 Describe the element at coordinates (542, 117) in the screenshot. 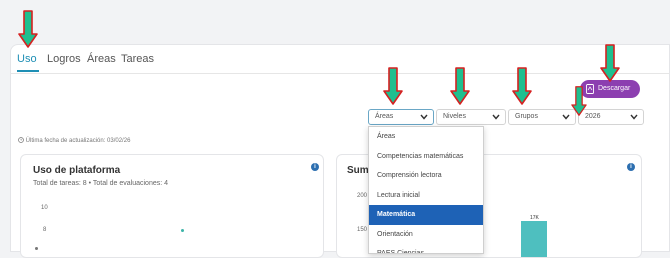

I see `grupos-select: Grupos` at that location.